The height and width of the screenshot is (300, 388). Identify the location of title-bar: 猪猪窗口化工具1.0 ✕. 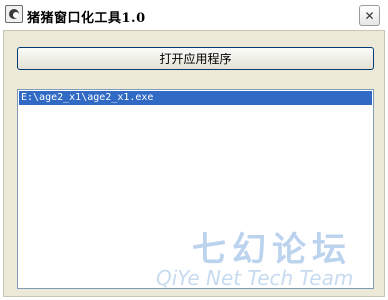
(194, 15).